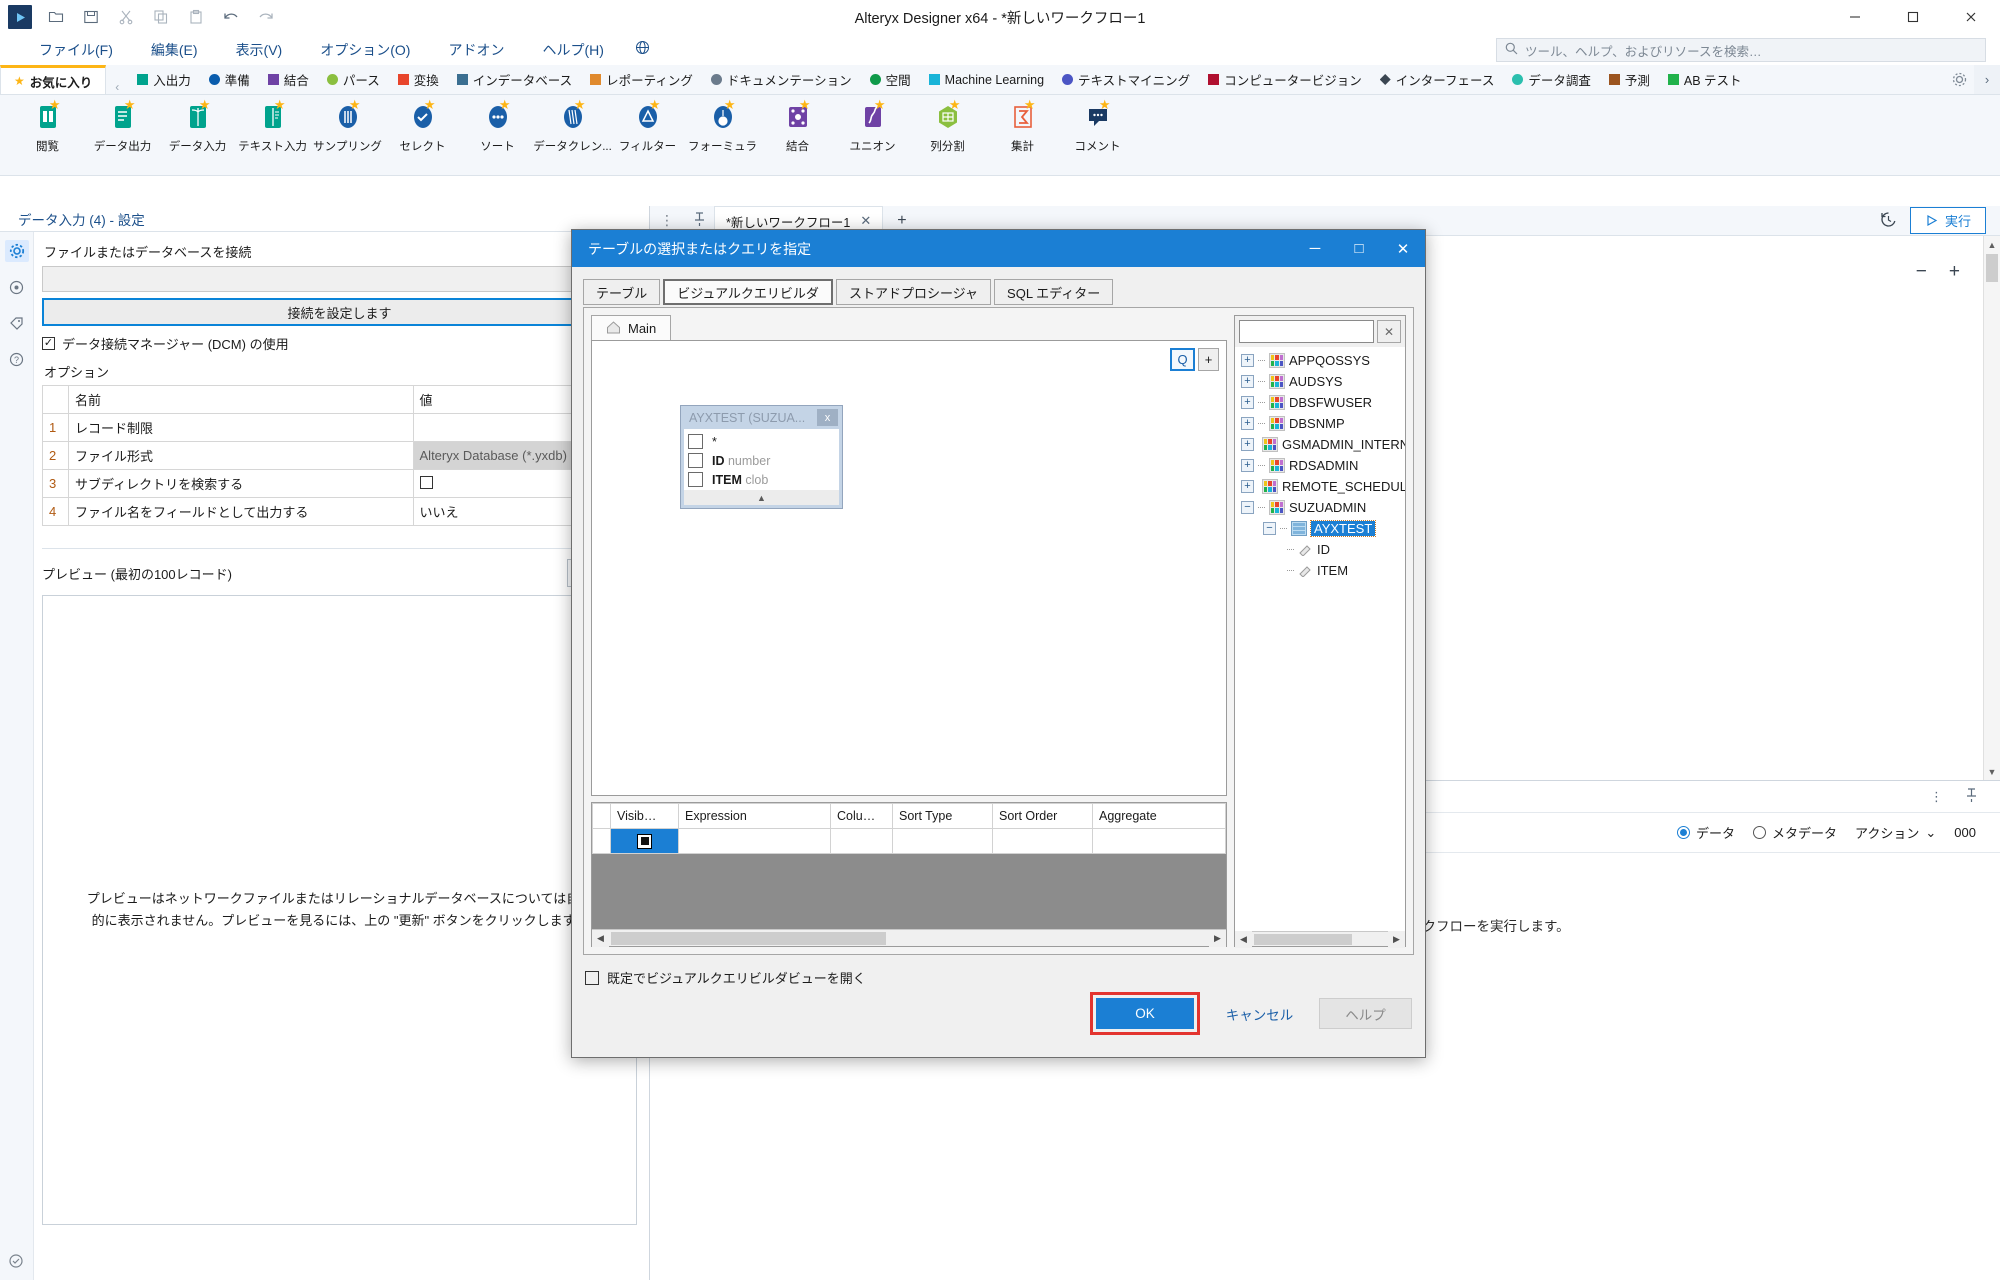 This screenshot has width=2000, height=1280. Describe the element at coordinates (17, 359) in the screenshot. I see `help-icon: ?` at that location.